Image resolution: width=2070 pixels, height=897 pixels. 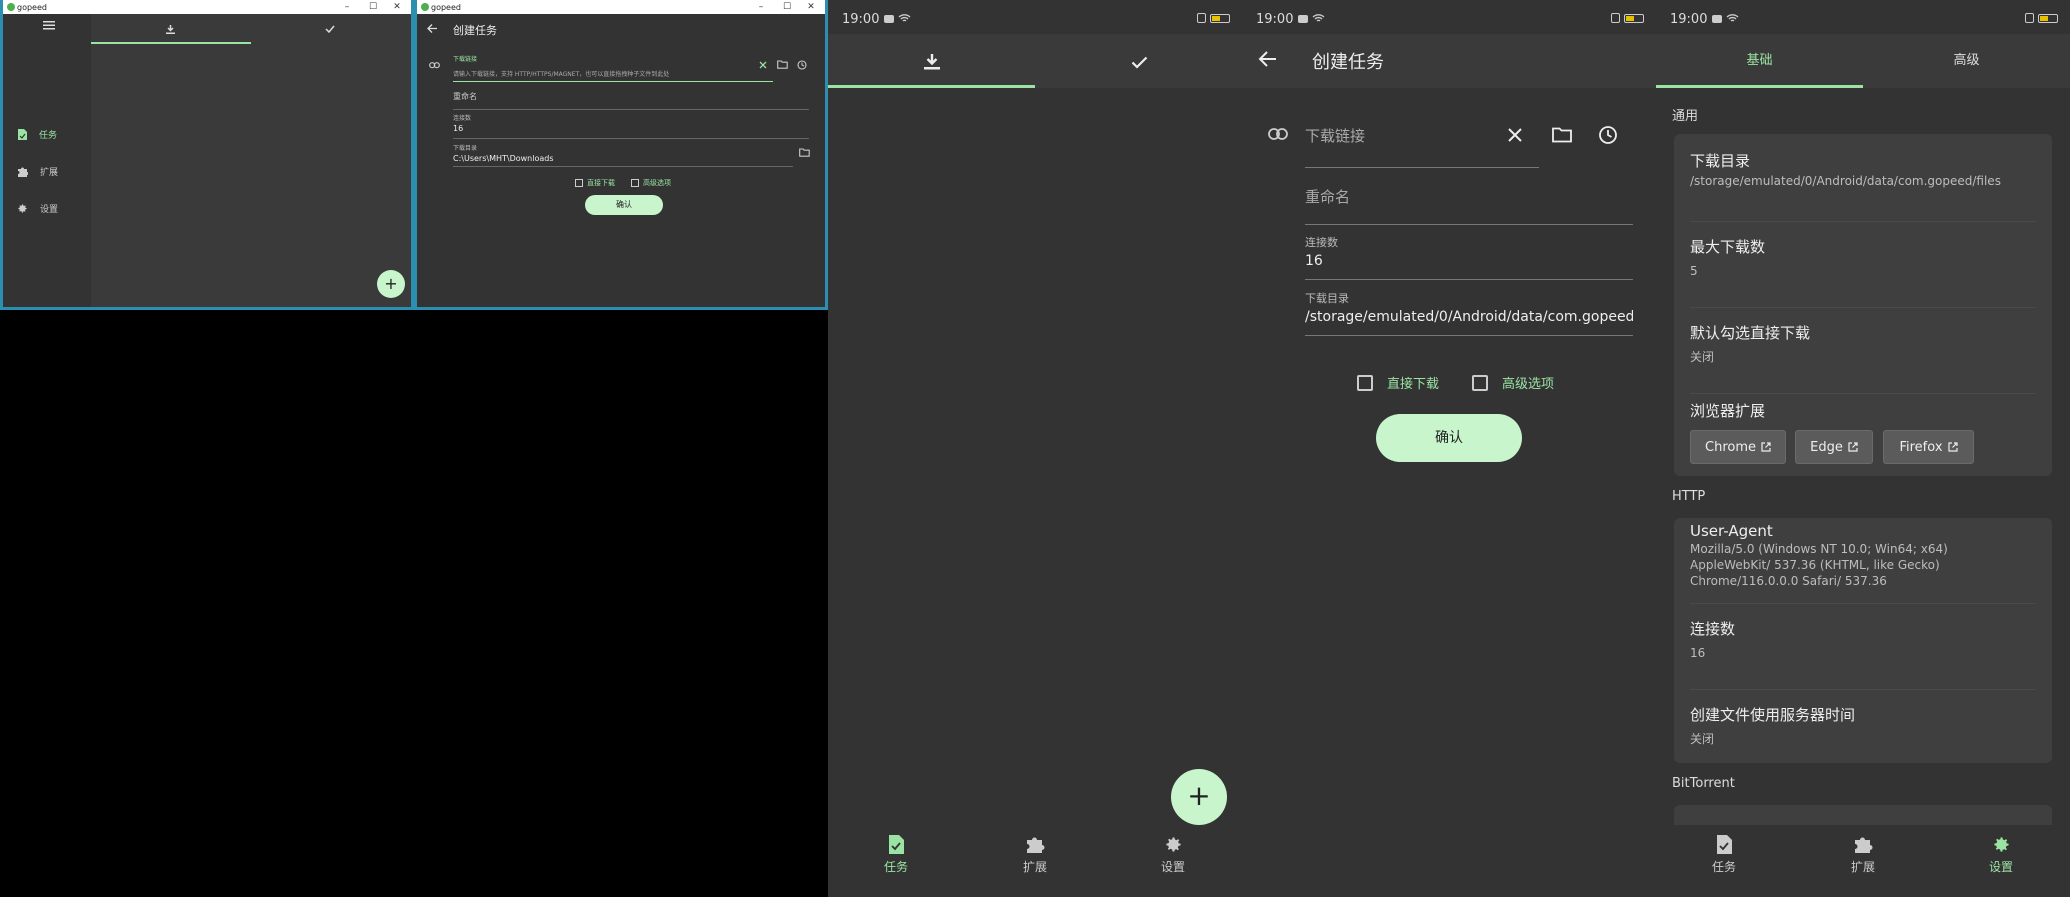 What do you see at coordinates (1275, 19) in the screenshot?
I see `status-time: 19:00` at bounding box center [1275, 19].